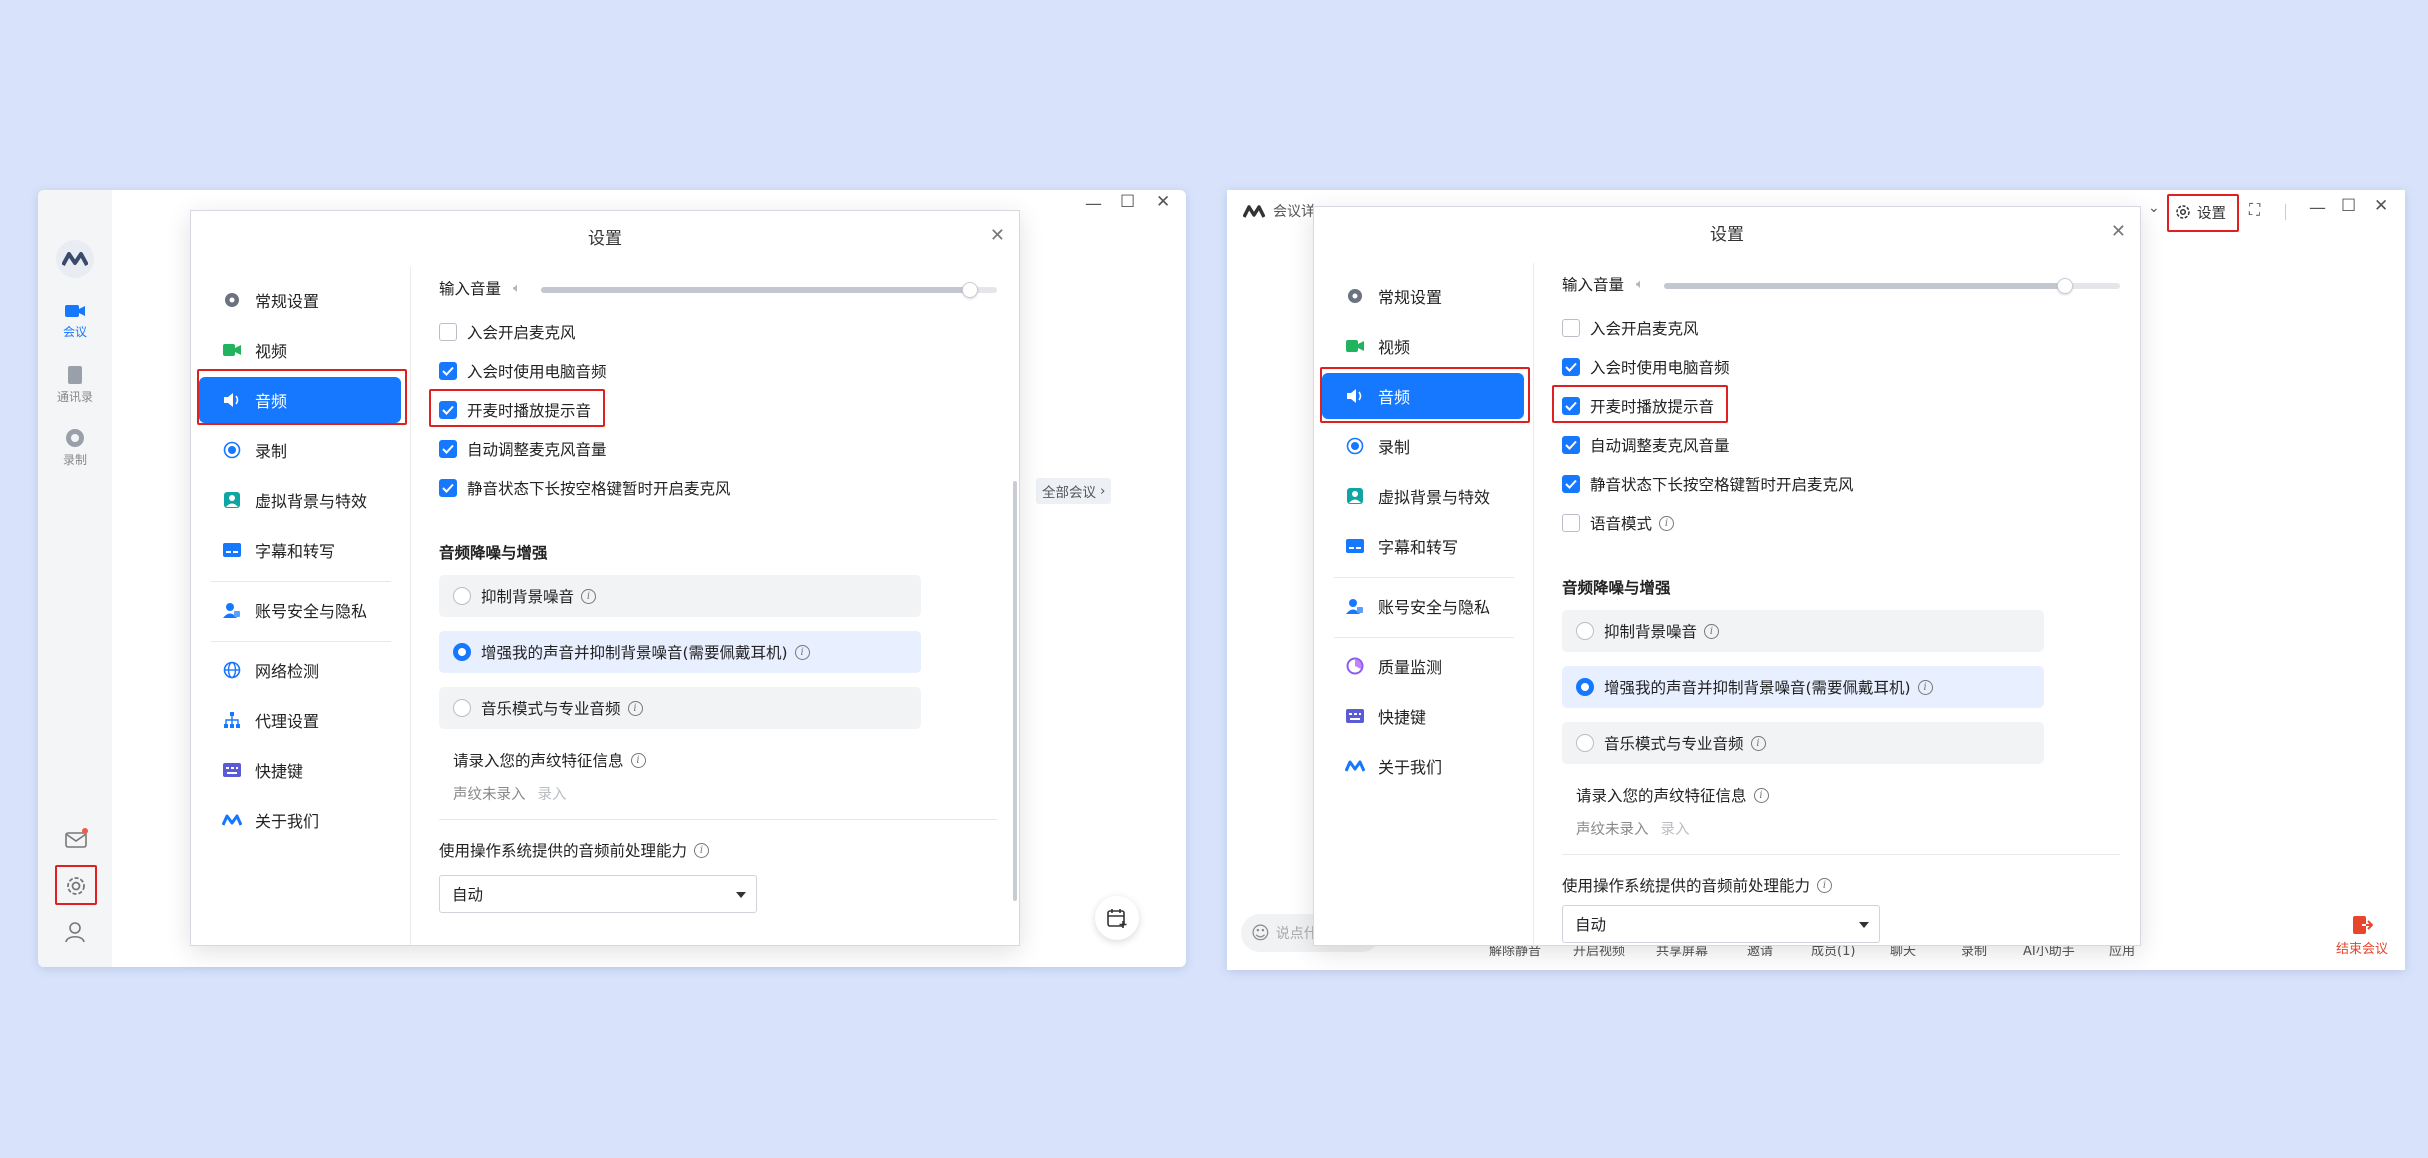 This screenshot has width=2428, height=1158. Describe the element at coordinates (1661, 796) in the screenshot. I see `voiceprint-label: 请录入您的声纹特征信息` at that location.